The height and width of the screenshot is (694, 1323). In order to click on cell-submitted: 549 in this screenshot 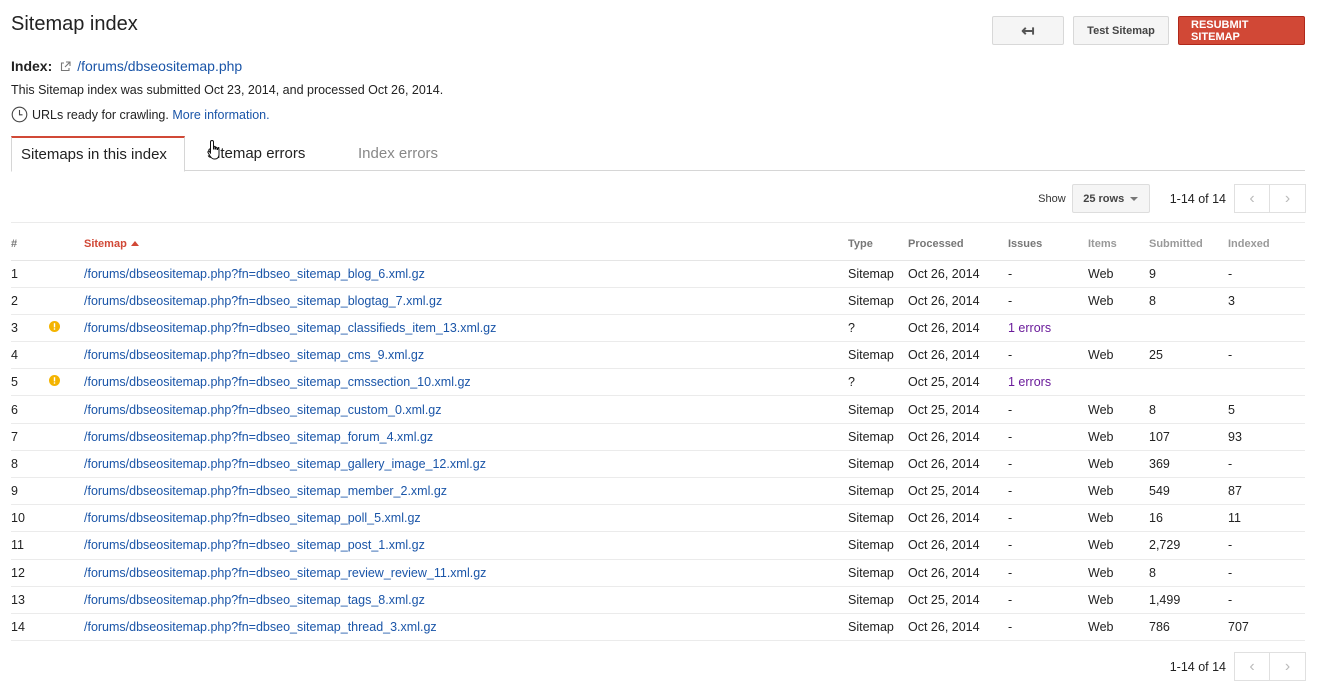, I will do `click(1188, 491)`.